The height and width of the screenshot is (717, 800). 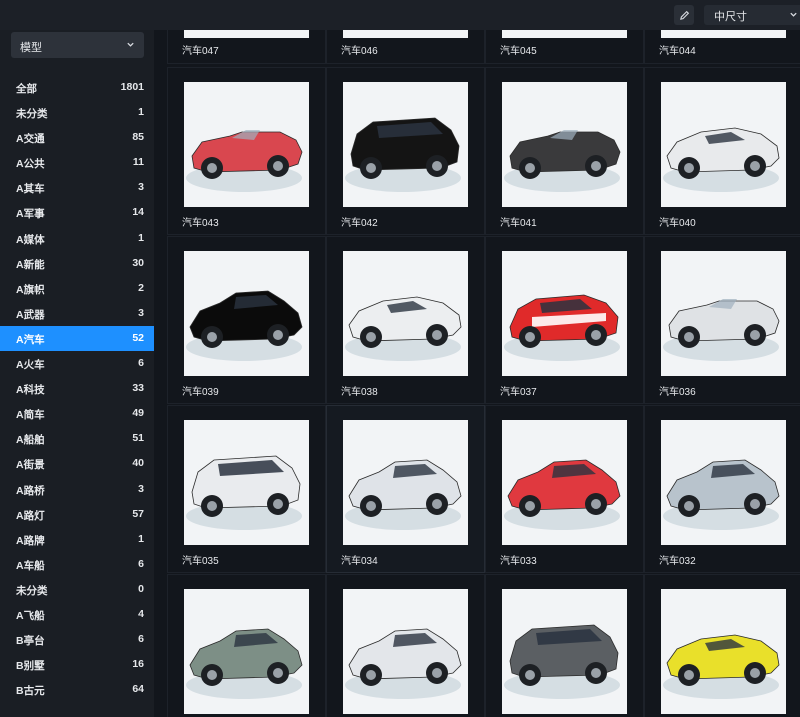 I want to click on model-tile: 汽车038, so click(x=405, y=320).